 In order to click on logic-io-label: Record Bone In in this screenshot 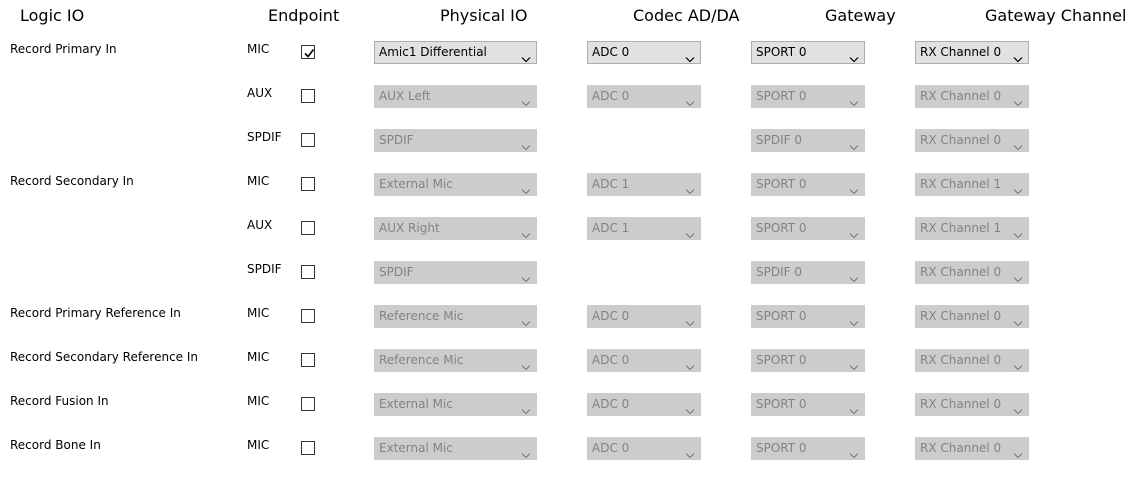, I will do `click(55, 445)`.